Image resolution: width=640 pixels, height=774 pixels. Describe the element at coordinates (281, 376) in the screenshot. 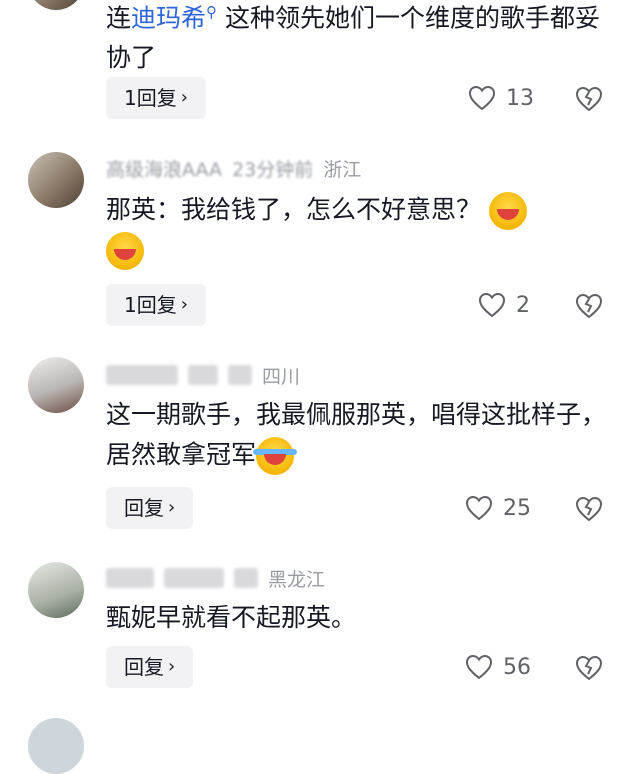

I see `region-label: 四川` at that location.